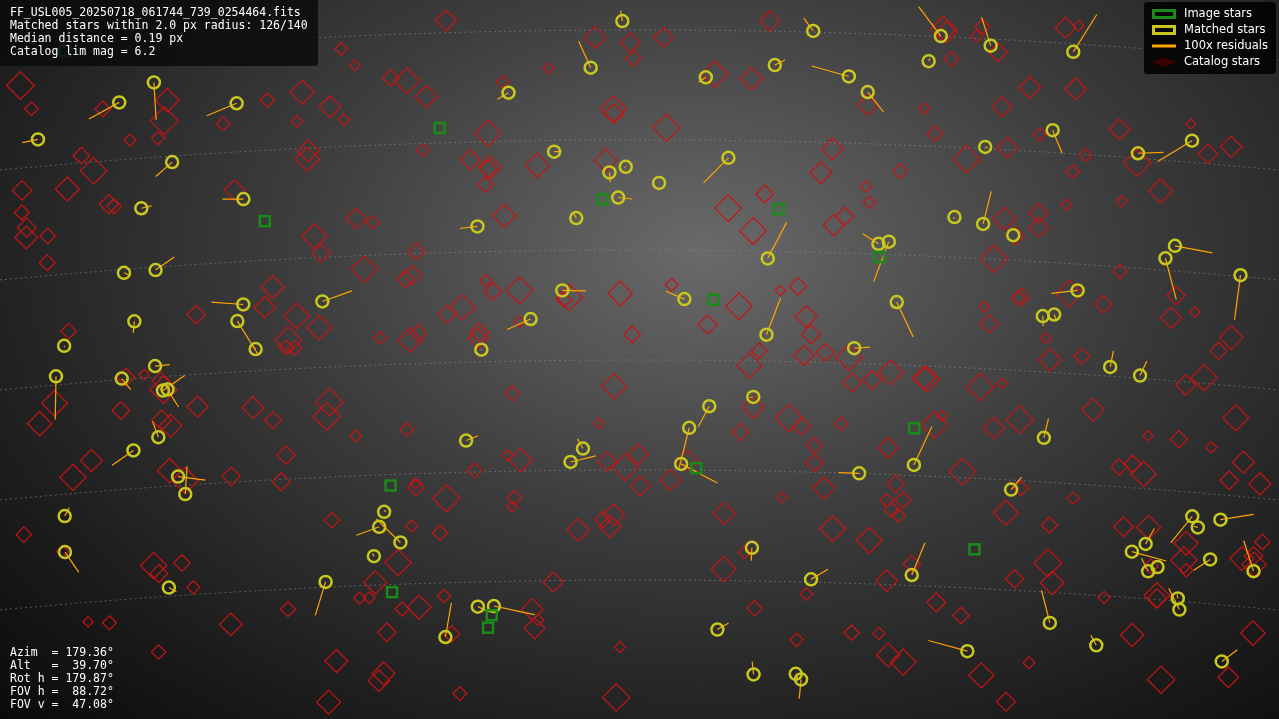 Image resolution: width=1279 pixels, height=719 pixels. I want to click on legend-label: 100x residuals, so click(1226, 46).